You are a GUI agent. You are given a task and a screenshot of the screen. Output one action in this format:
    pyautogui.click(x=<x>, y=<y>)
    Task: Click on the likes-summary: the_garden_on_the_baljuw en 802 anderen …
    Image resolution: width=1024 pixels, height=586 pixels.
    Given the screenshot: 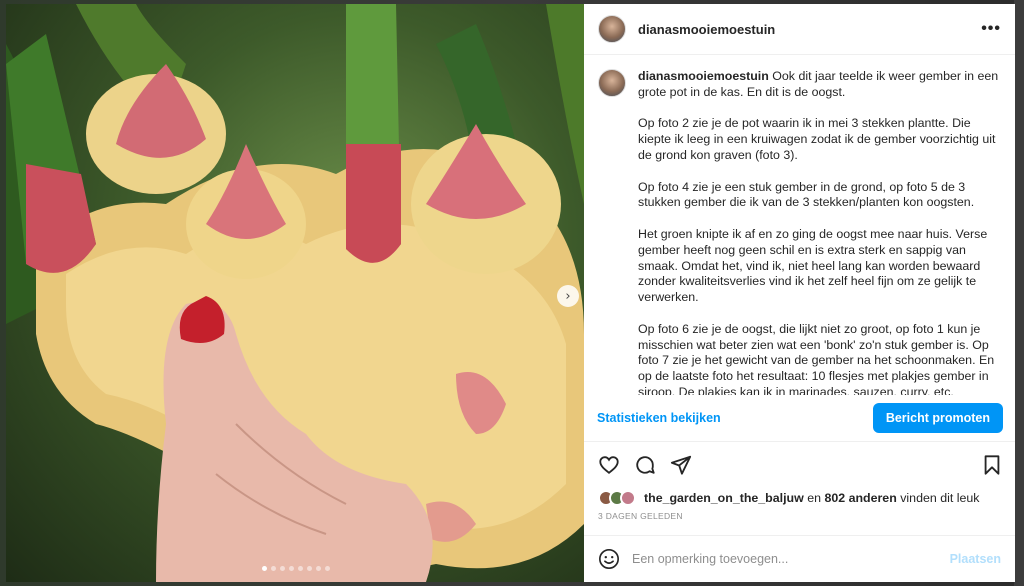 What is the action you would take?
    pyautogui.click(x=799, y=498)
    